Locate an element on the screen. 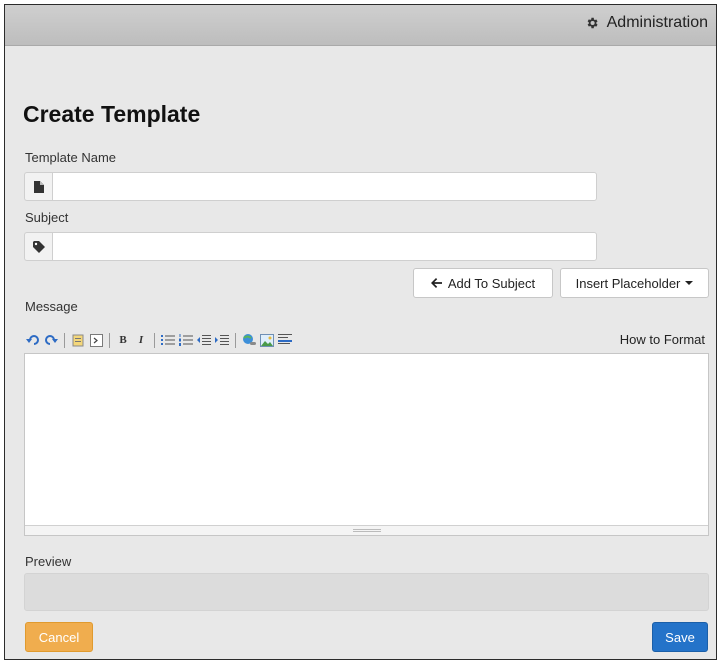 The image size is (722, 664). outdent-icon is located at coordinates (204, 340).